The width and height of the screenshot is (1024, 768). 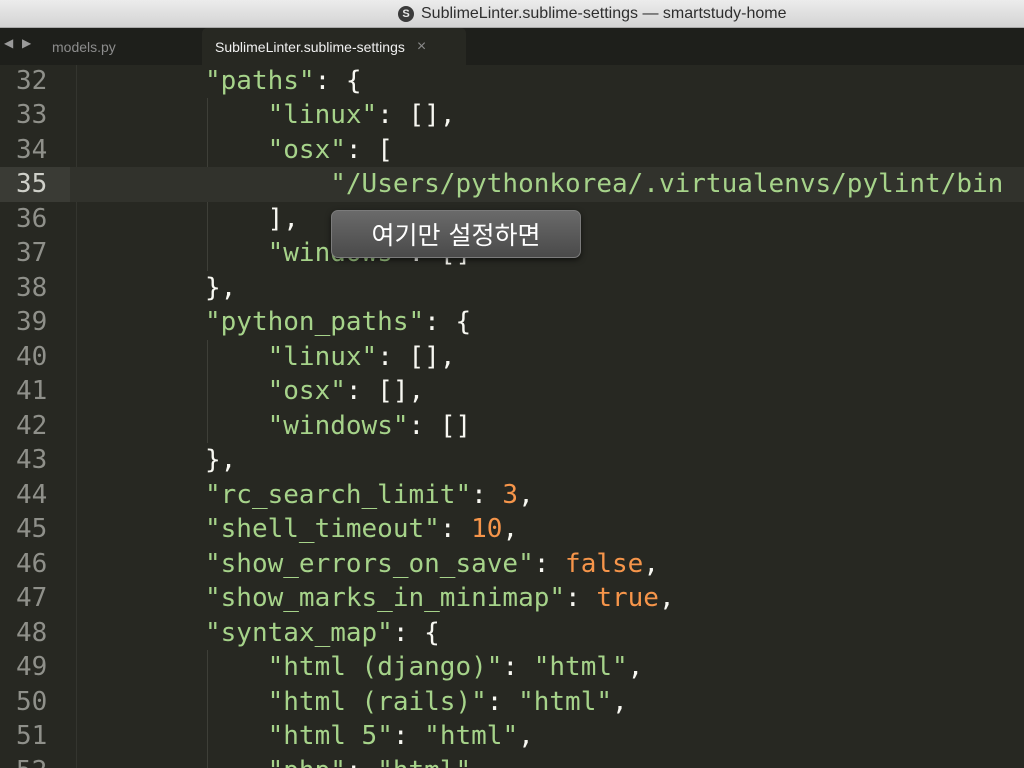 I want to click on code-token: "python_paths", so click(x=315, y=322).